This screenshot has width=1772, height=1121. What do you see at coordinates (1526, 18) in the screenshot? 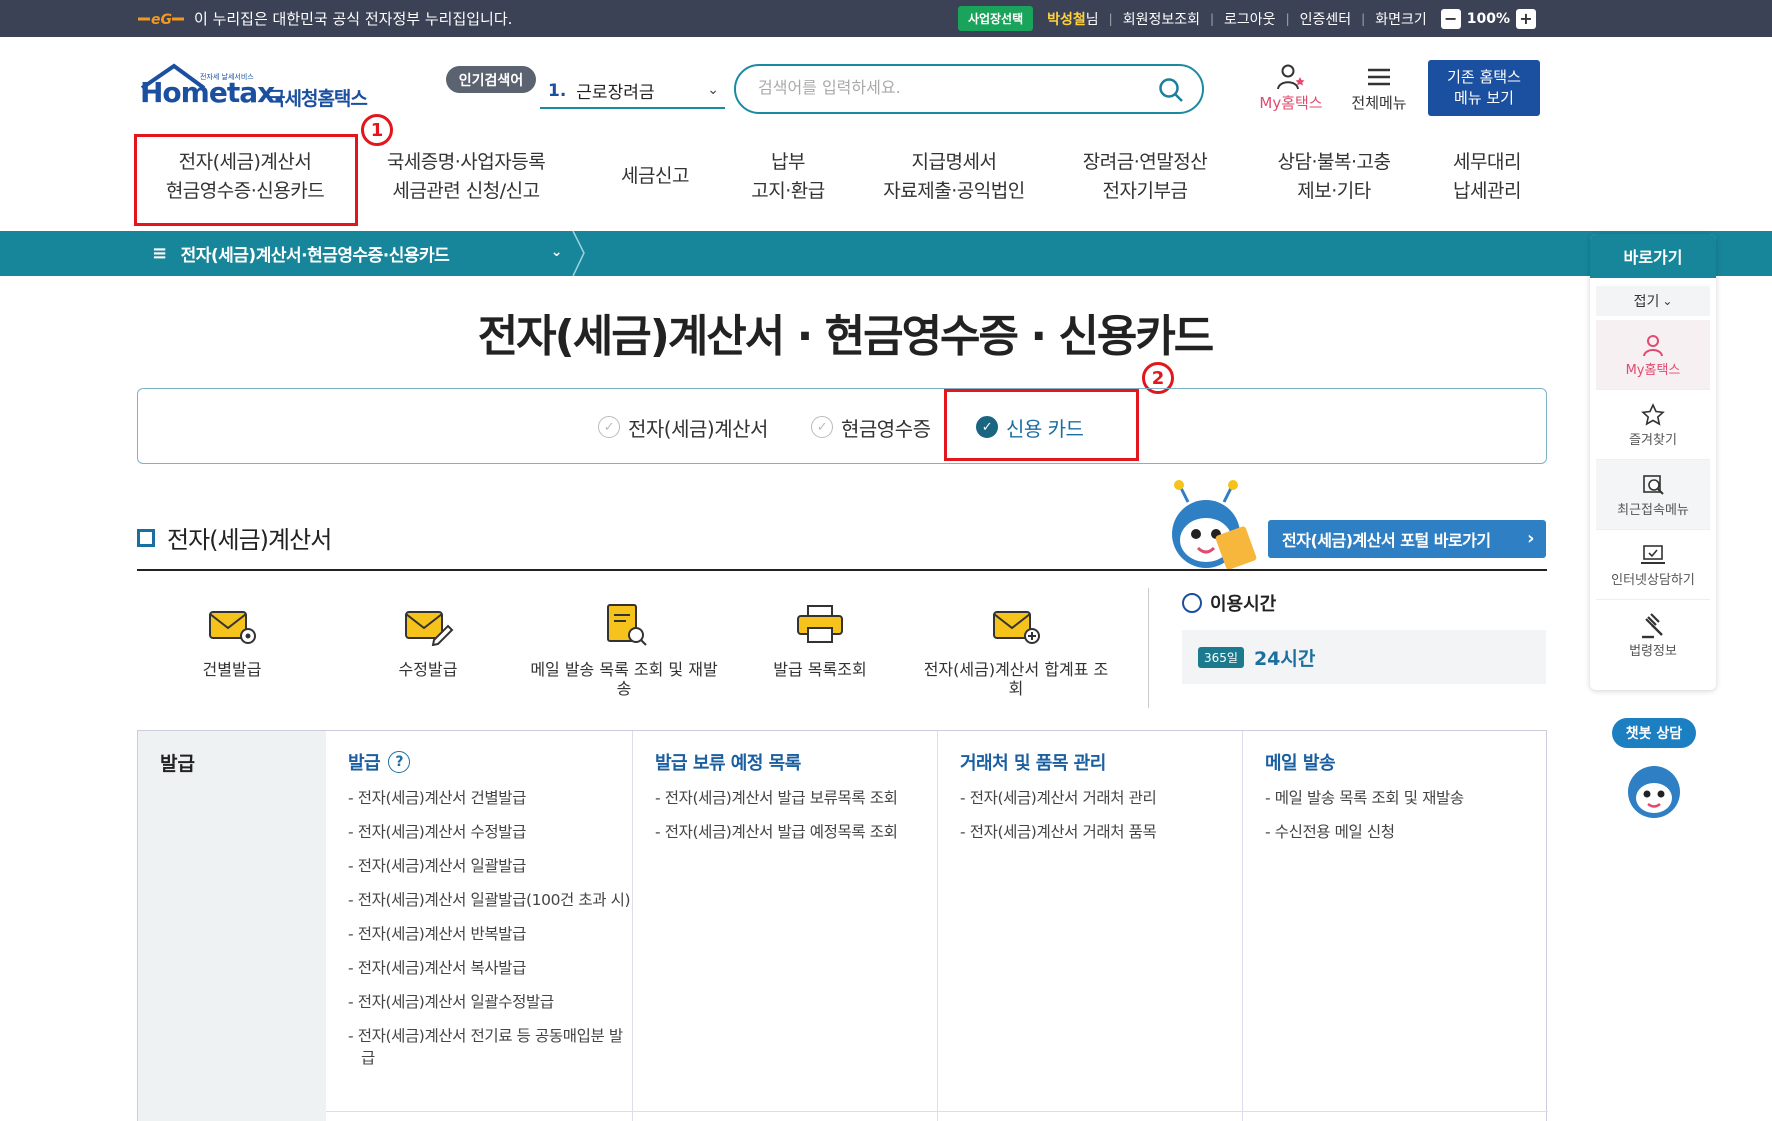
I see `zoom-in-button: +` at bounding box center [1526, 18].